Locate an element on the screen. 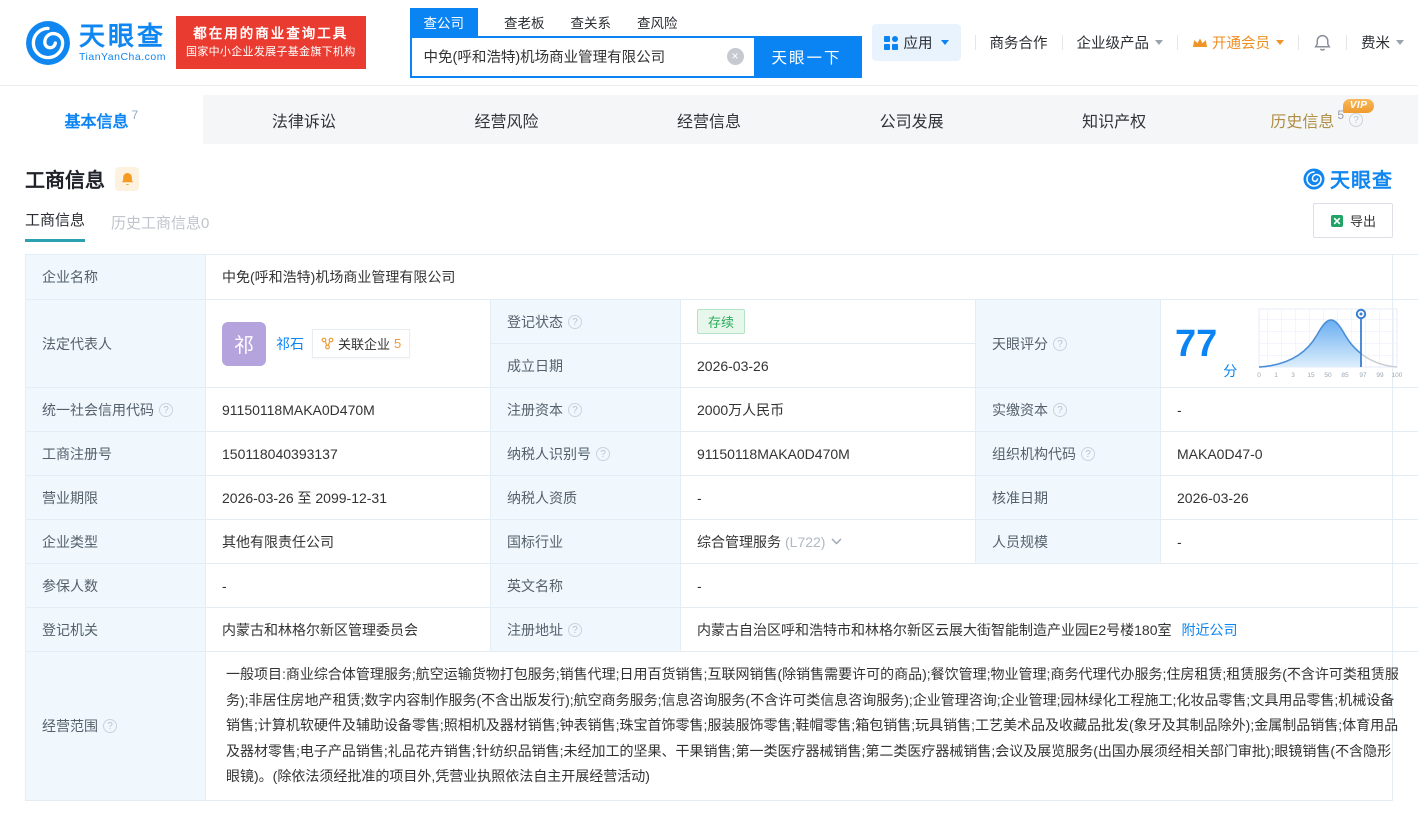  user-menu: 费米 is located at coordinates (1382, 42).